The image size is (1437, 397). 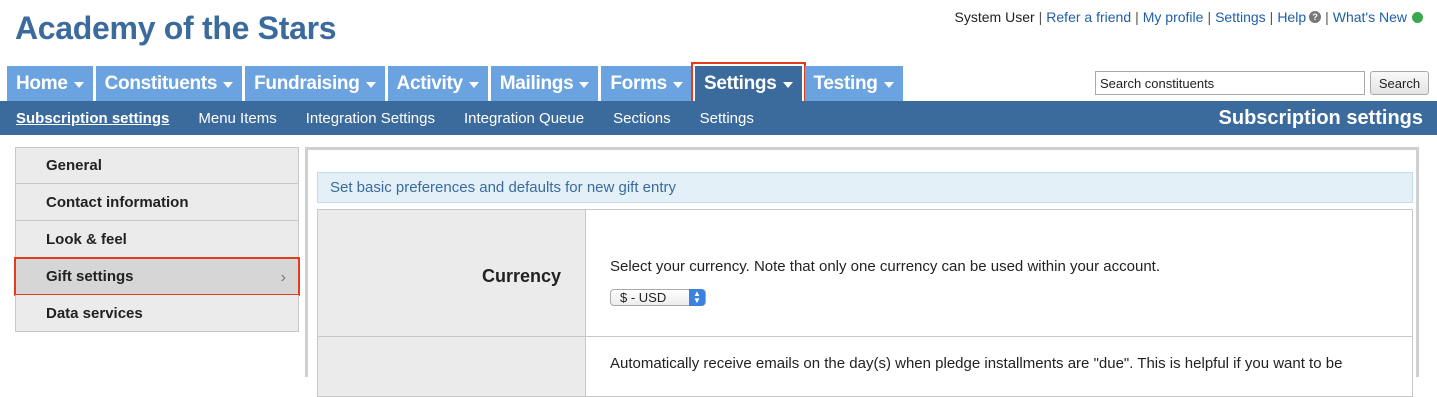 I want to click on tab-label: Home, so click(x=42, y=83).